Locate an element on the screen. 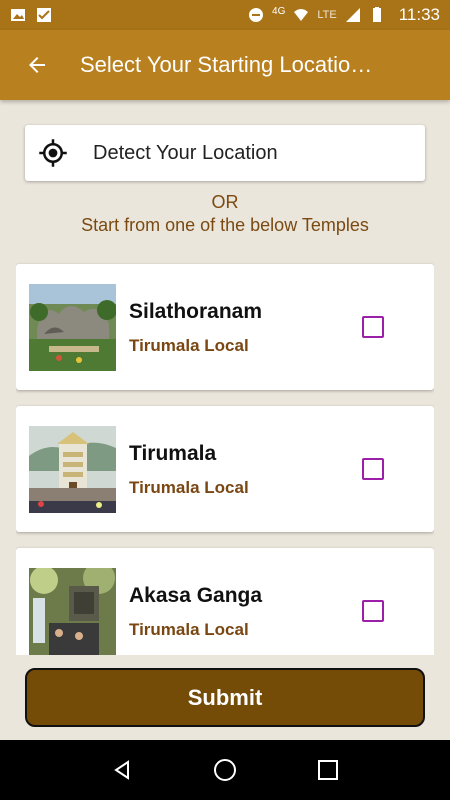 The width and height of the screenshot is (450, 800). network-label: LTE is located at coordinates (327, 15).